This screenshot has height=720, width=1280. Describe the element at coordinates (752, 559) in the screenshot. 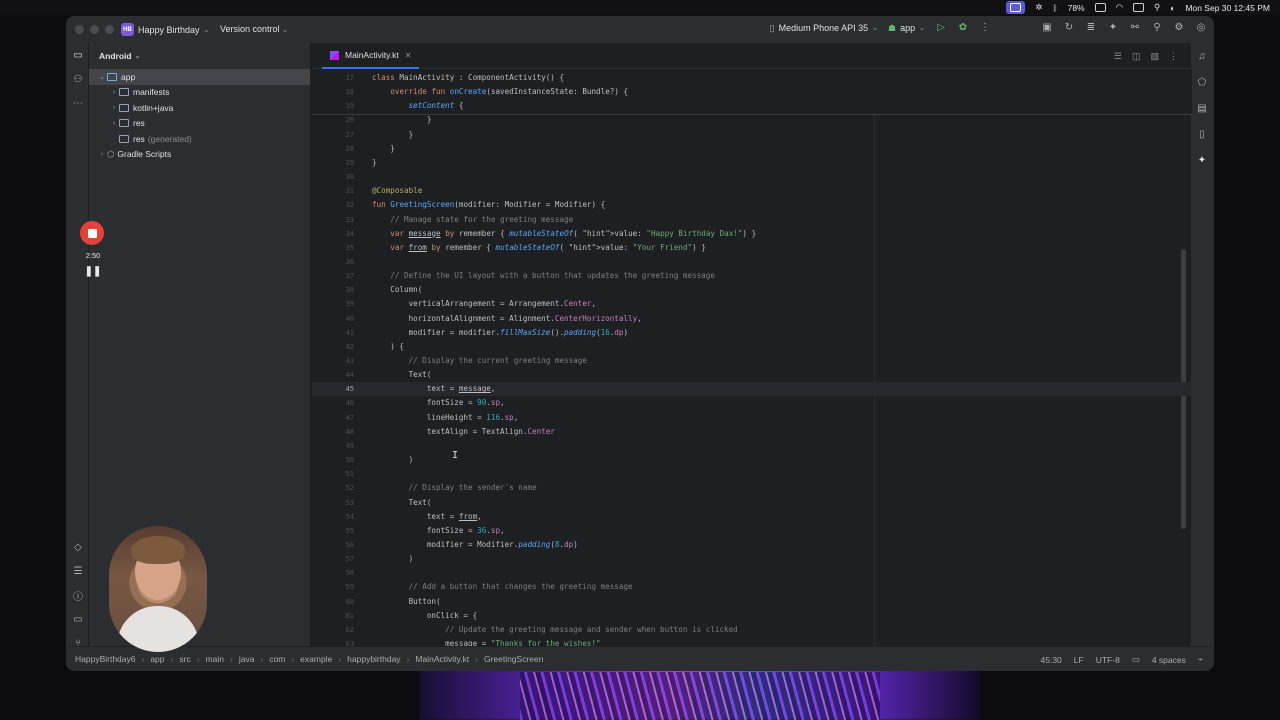

I see `code-line: 57 )` at that location.